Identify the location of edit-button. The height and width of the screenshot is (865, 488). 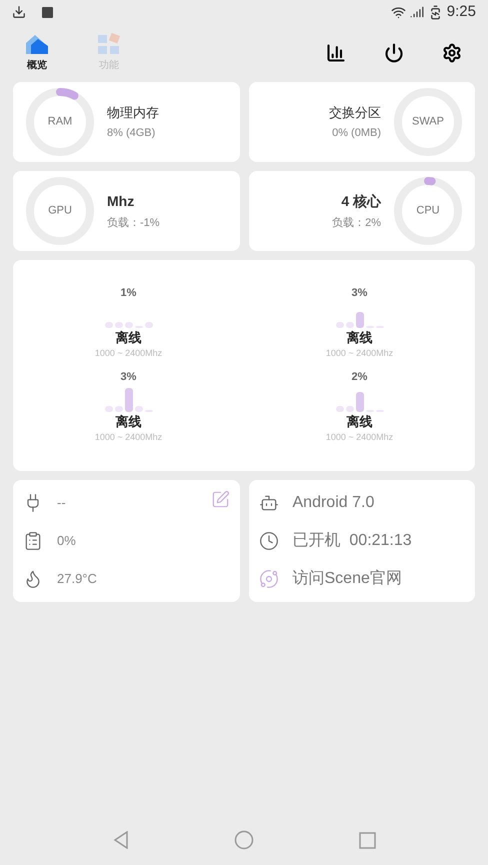
(220, 499).